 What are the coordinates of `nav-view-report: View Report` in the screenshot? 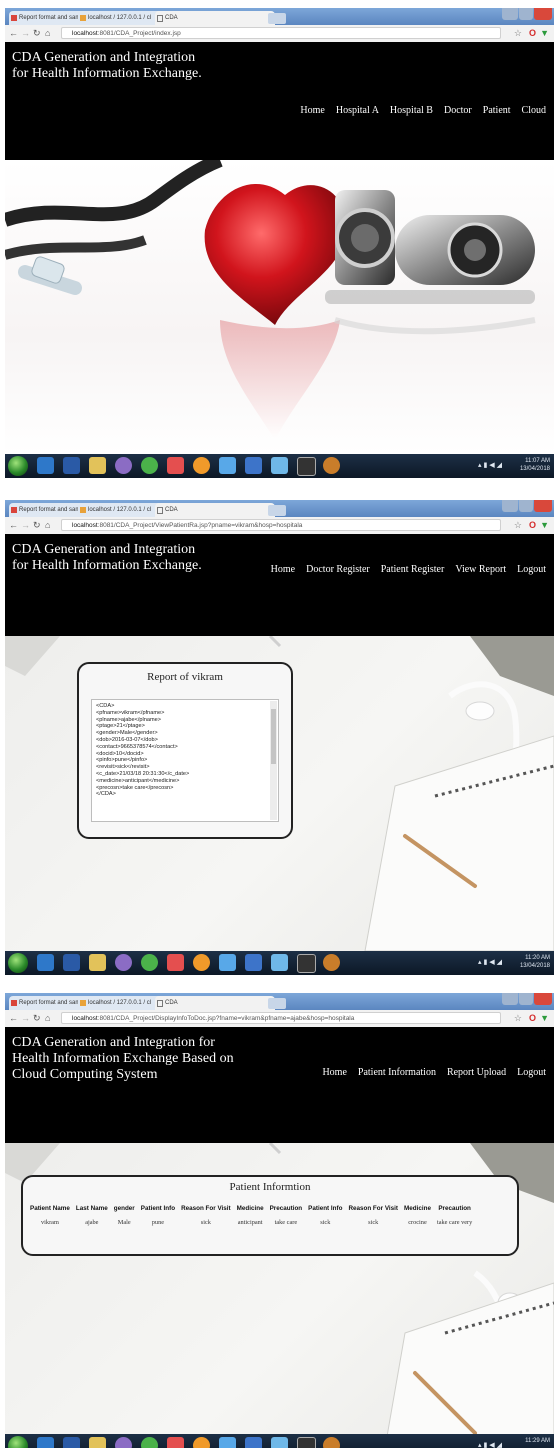 It's located at (480, 569).